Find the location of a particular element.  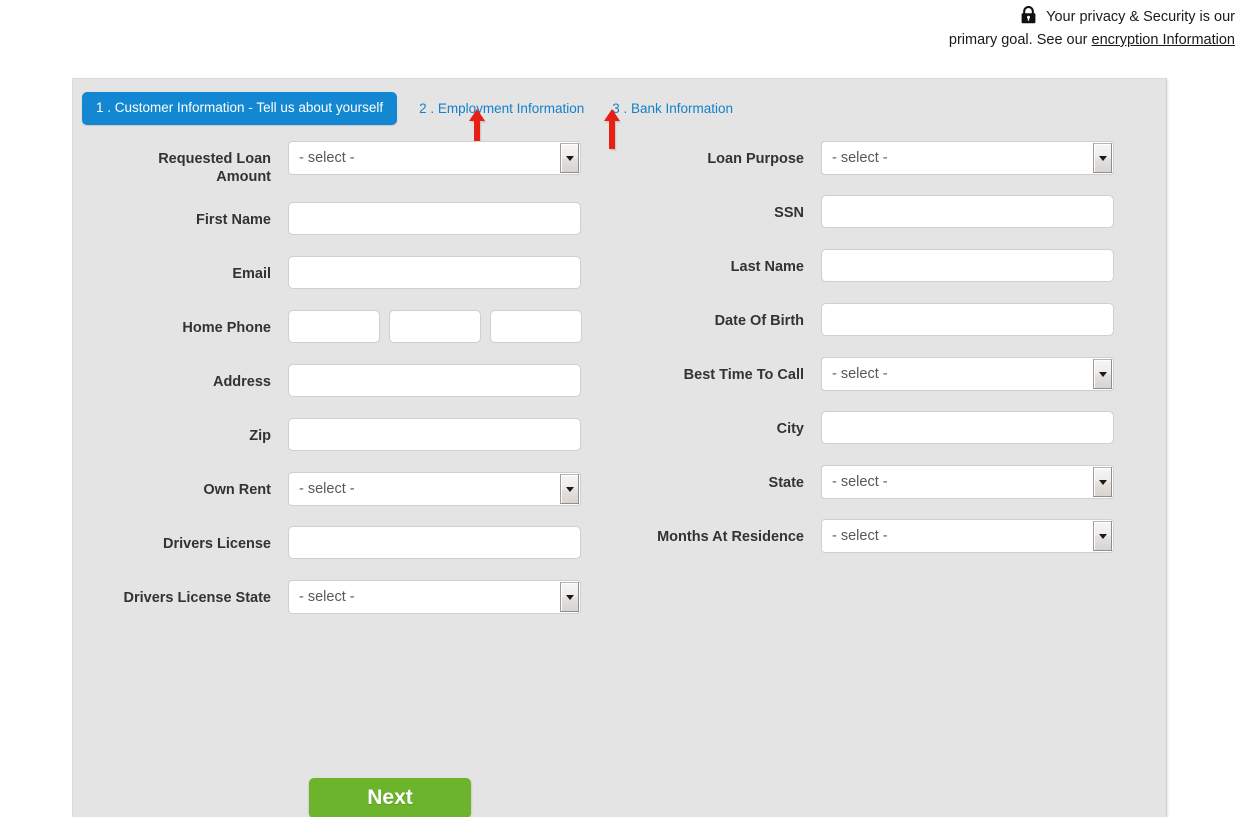

label-date-of-birth: Date Of Birth is located at coordinates (759, 321).